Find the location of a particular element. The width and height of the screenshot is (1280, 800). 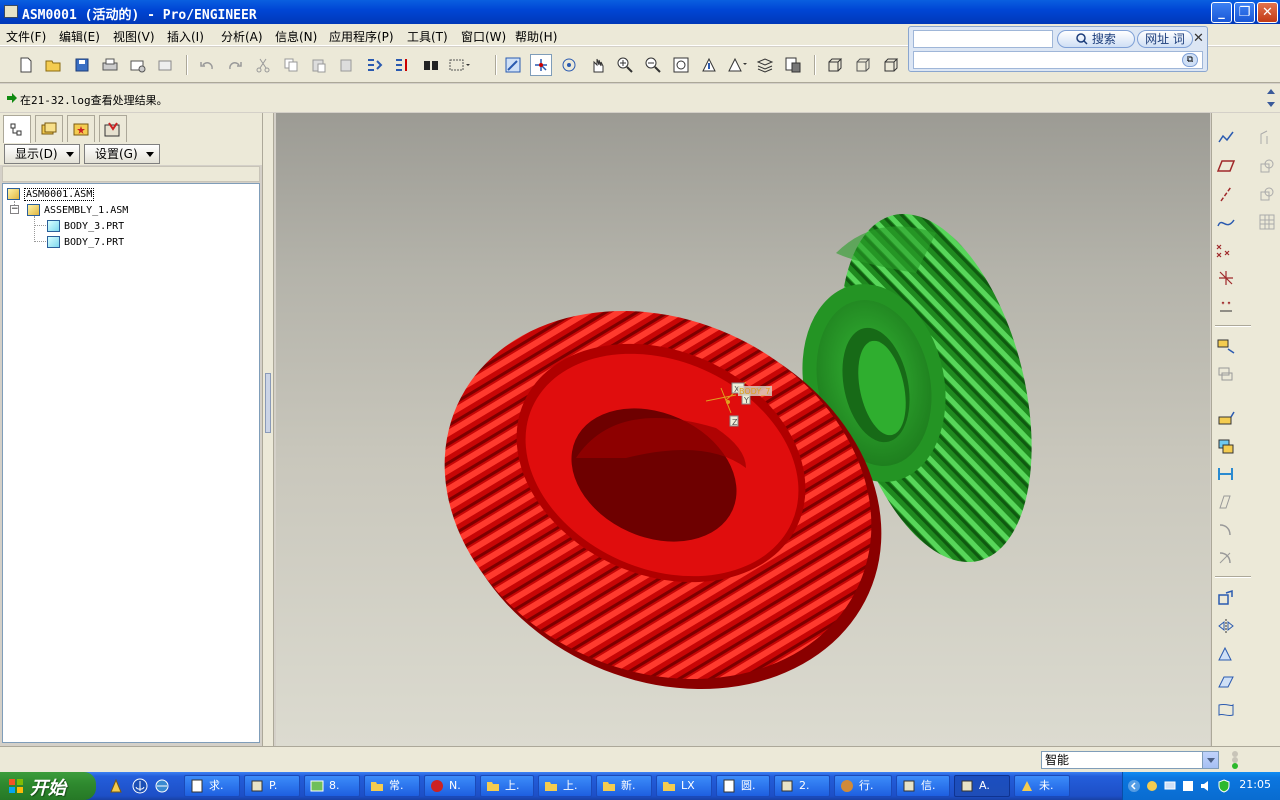

minimize-button: _ is located at coordinates (1221, 12).